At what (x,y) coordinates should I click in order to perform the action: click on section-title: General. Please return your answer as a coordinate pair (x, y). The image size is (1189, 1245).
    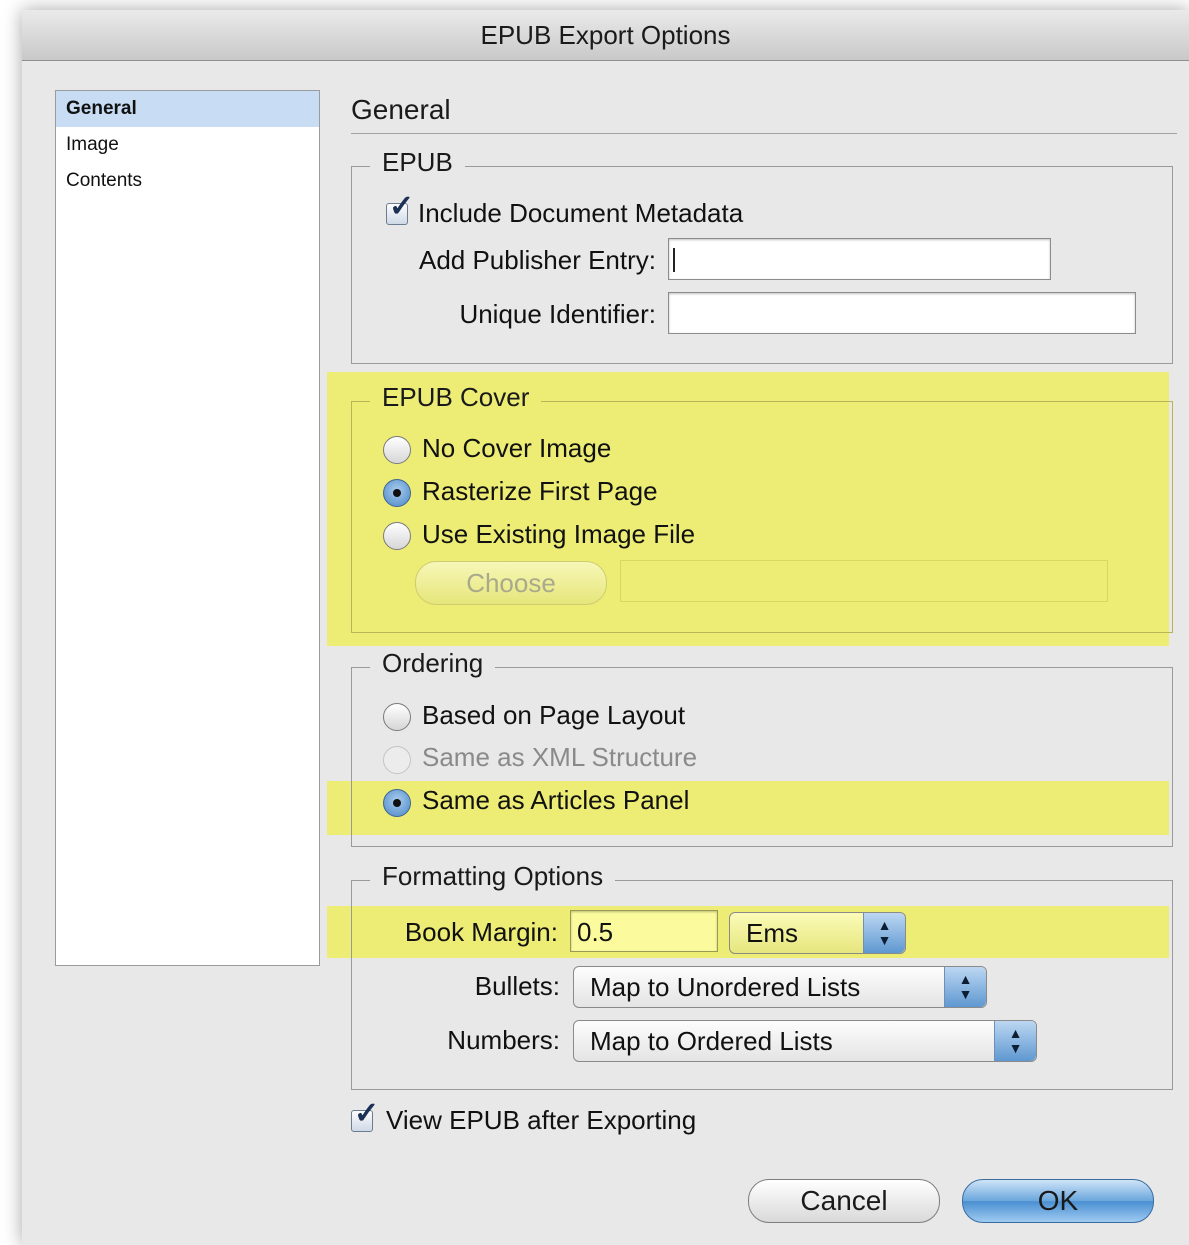
    Looking at the image, I should click on (401, 109).